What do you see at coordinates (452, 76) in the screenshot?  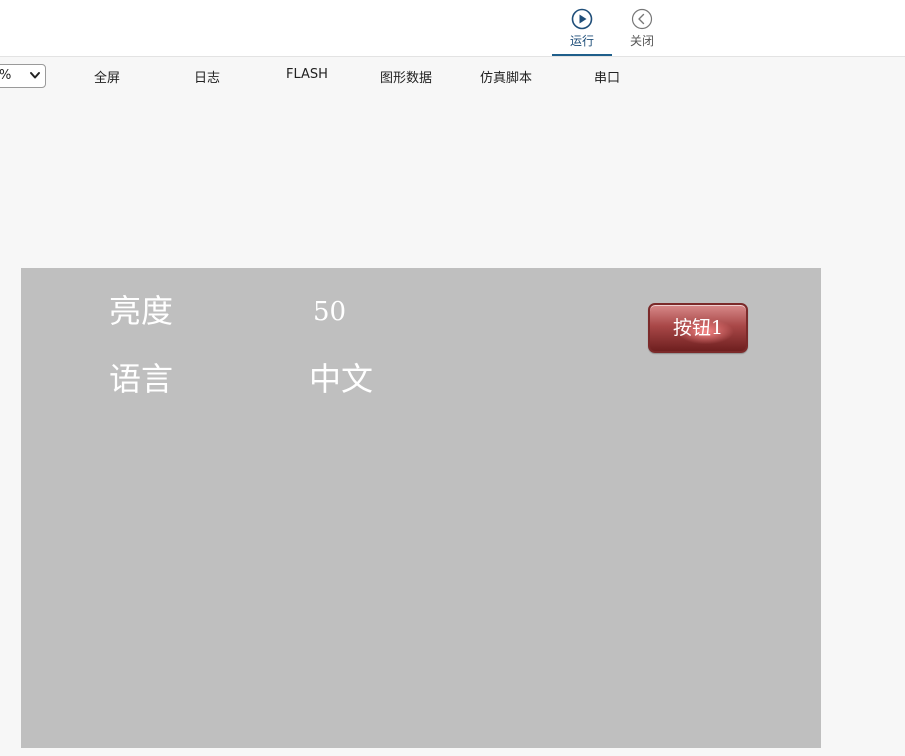 I see `menu-bar: % 全屏 日志 FLASH 图形数据 仿真脚本 串口` at bounding box center [452, 76].